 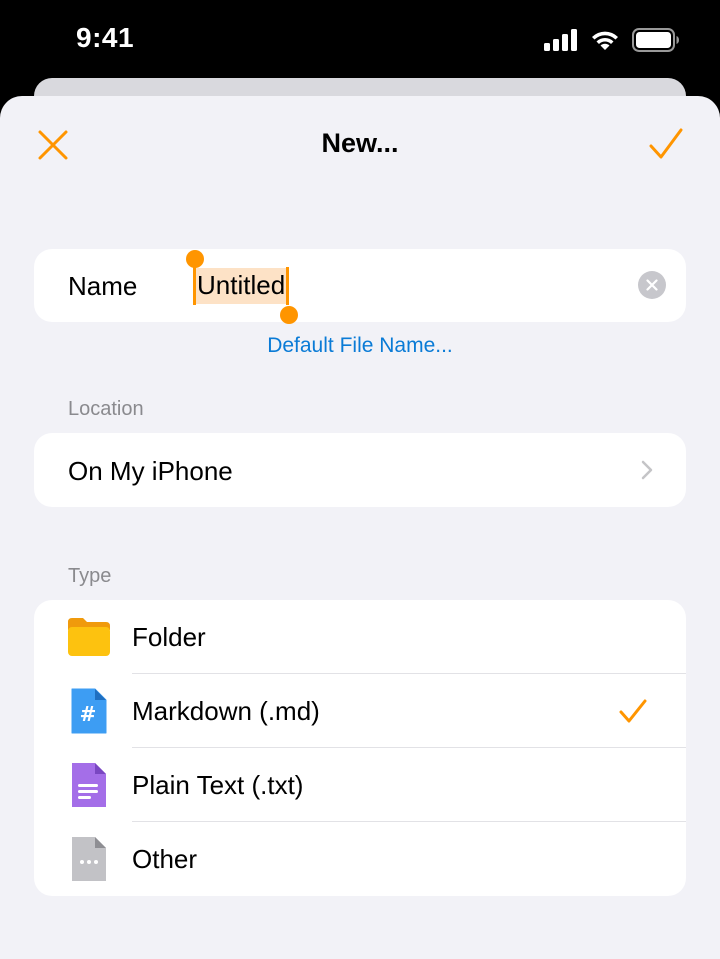 What do you see at coordinates (360, 40) in the screenshot?
I see `status-bar: 9:41` at bounding box center [360, 40].